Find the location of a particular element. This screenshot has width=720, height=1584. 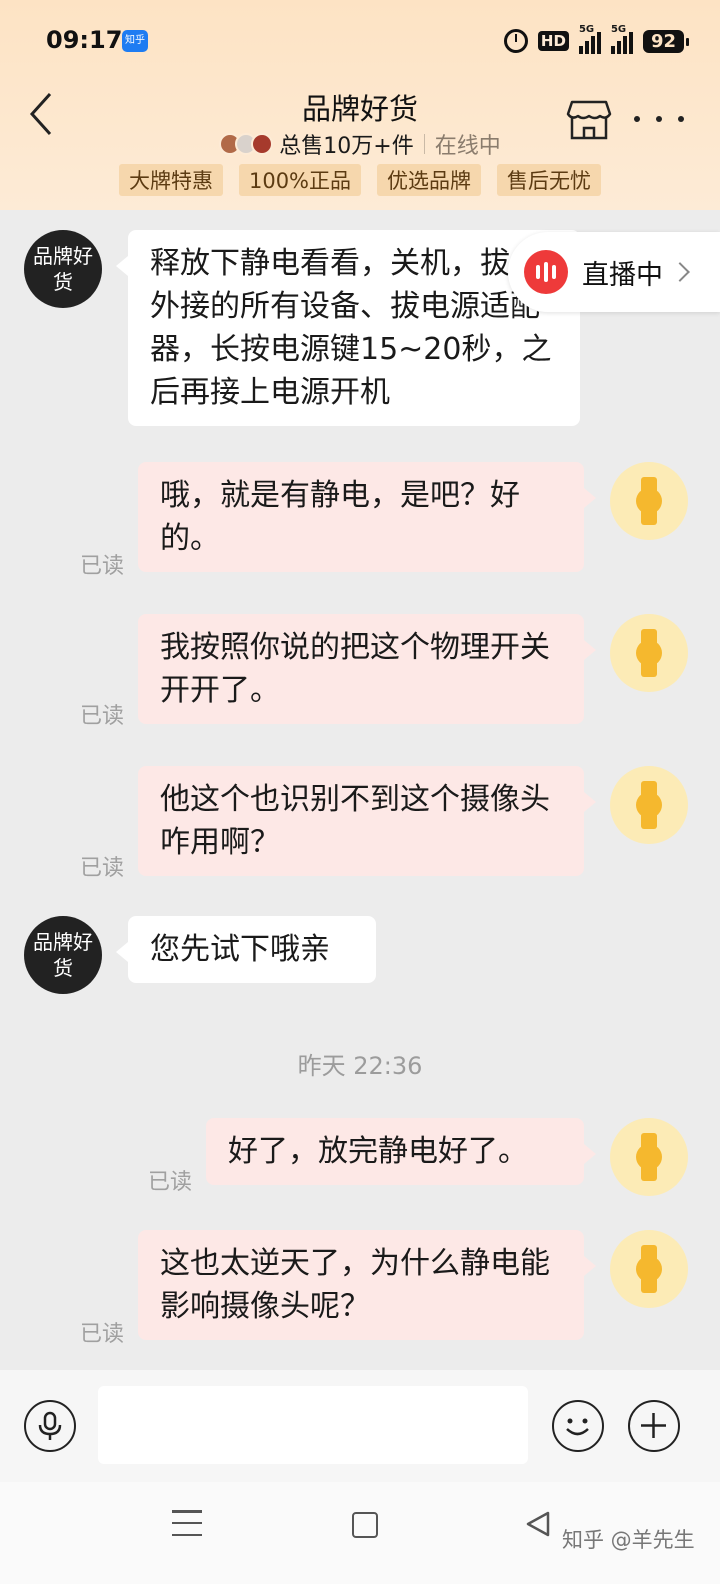

online-status: 在线中 is located at coordinates (467, 146).